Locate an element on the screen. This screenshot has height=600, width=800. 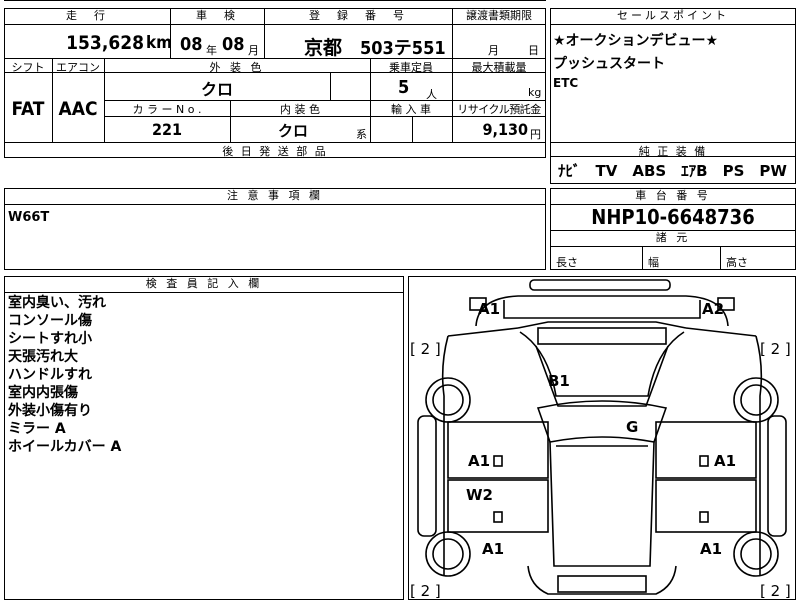
shift-label: シフト is located at coordinates (28, 67).